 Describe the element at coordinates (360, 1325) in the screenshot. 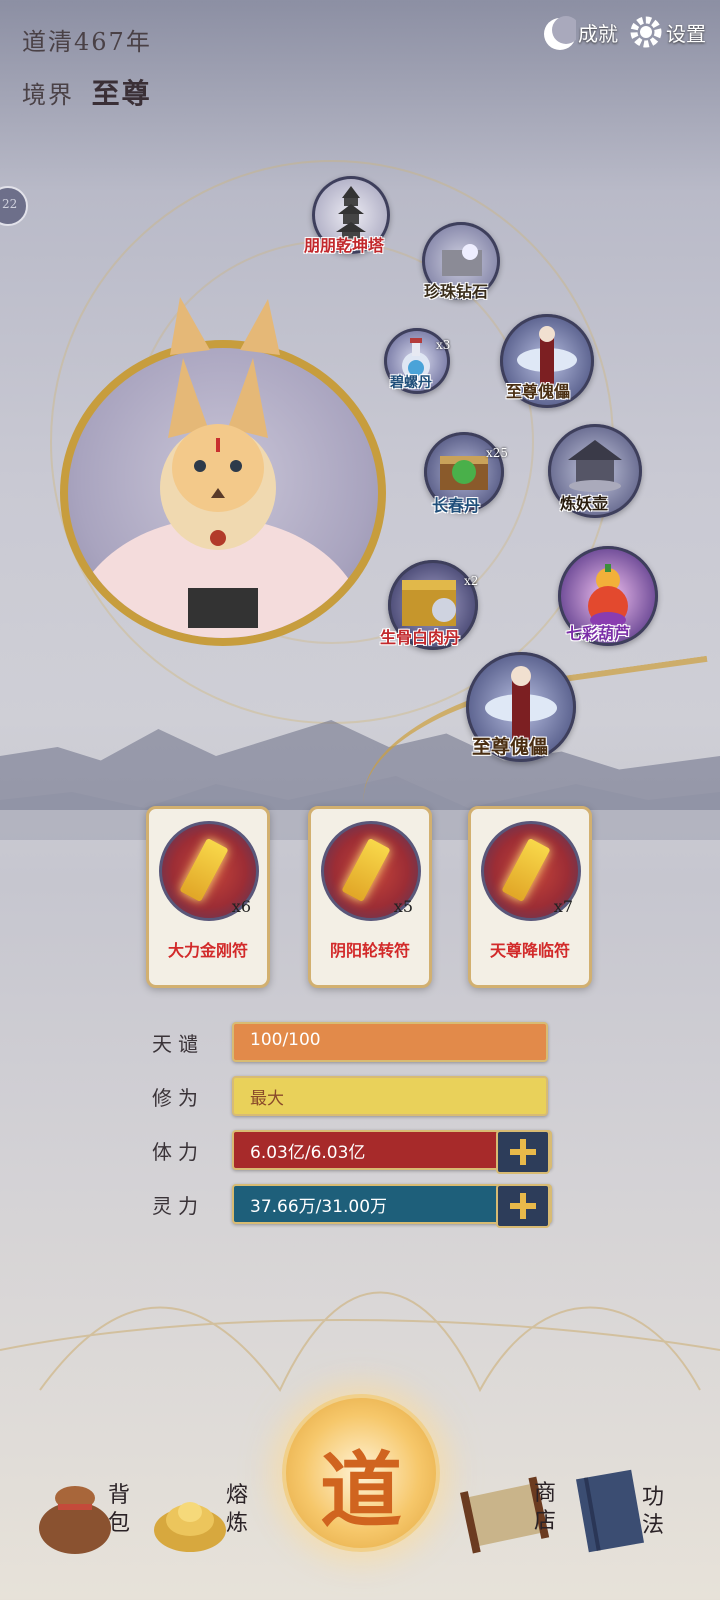

I see `lotus-decoration` at that location.